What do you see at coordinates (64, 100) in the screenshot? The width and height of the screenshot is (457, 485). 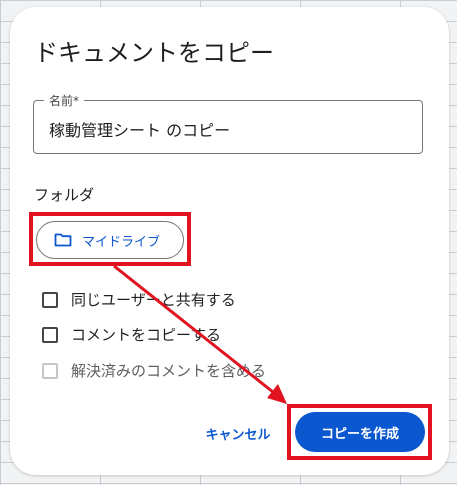 I see `name-field-label: 名前*` at bounding box center [64, 100].